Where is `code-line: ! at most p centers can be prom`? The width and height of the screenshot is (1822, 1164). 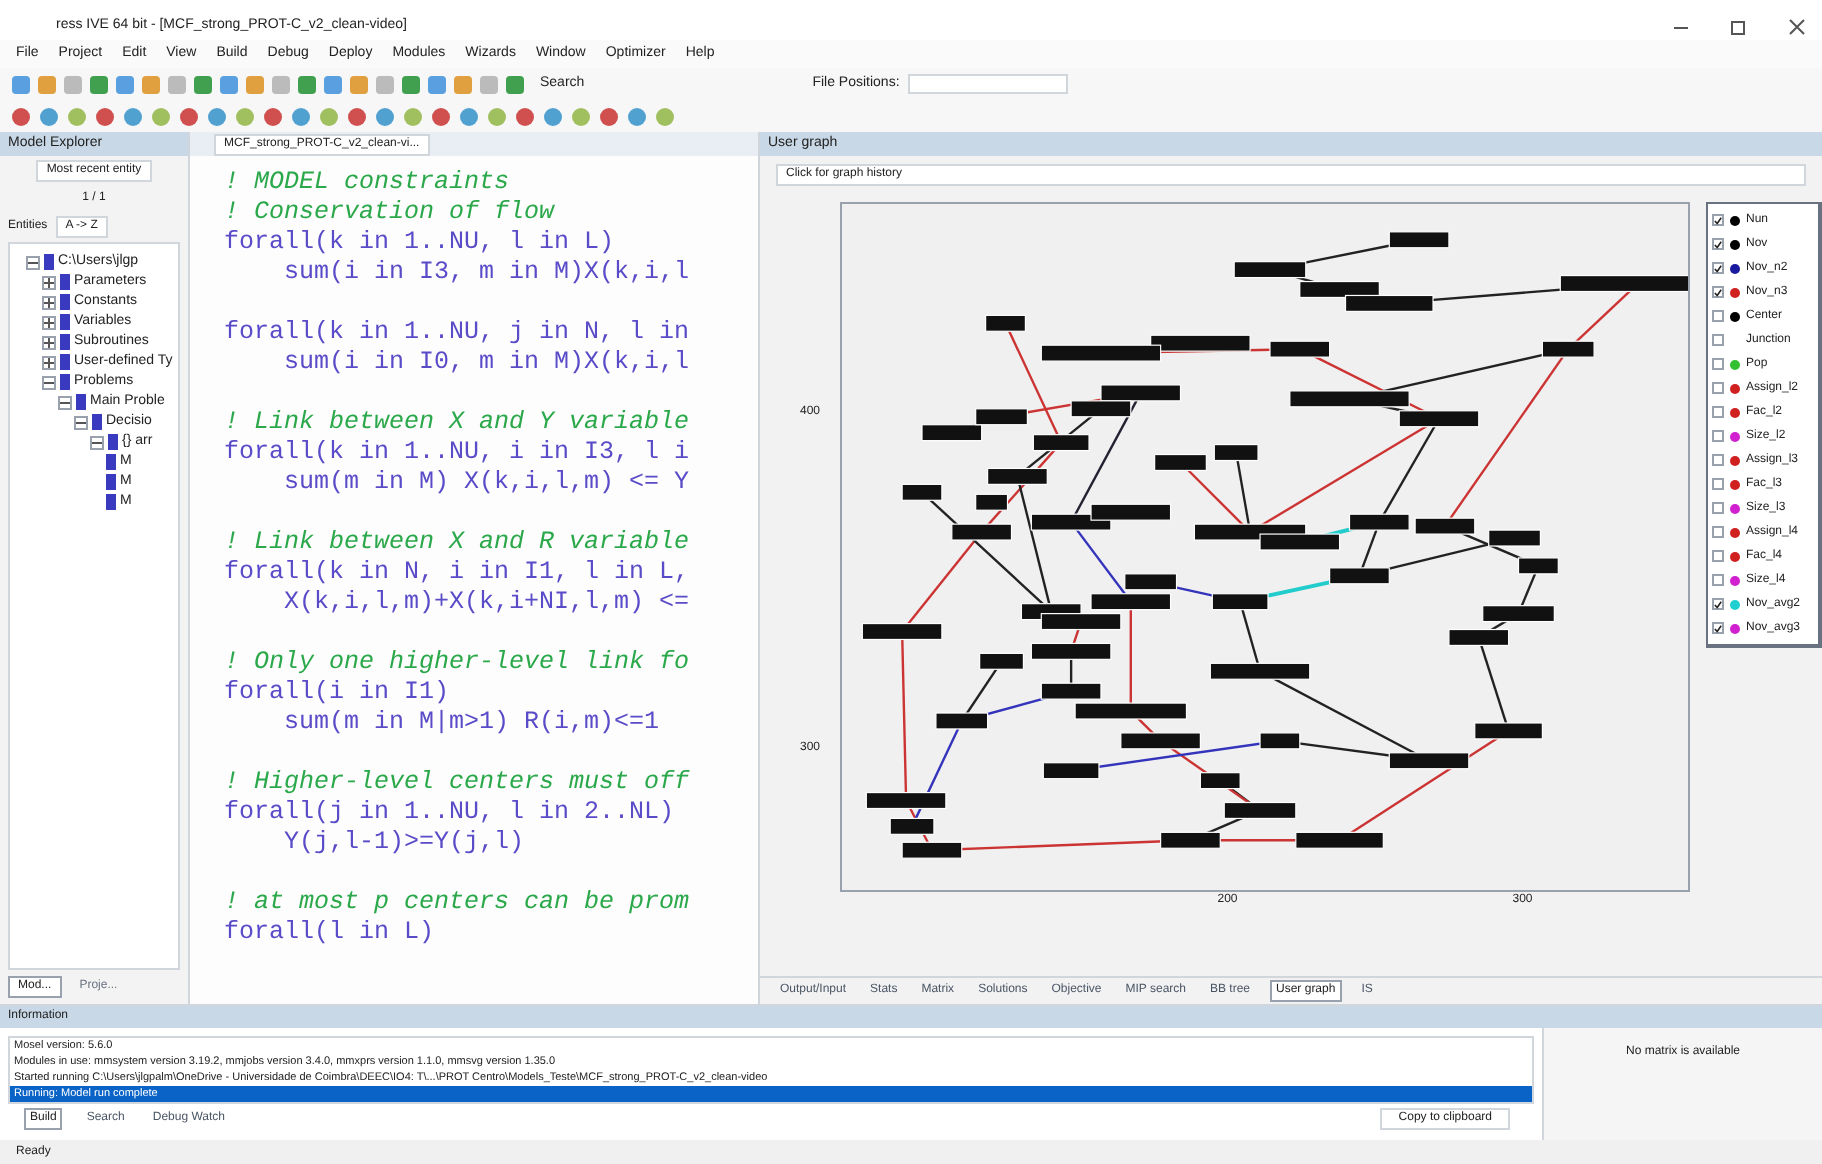
code-line: ! at most p centers can be prom is located at coordinates (458, 903).